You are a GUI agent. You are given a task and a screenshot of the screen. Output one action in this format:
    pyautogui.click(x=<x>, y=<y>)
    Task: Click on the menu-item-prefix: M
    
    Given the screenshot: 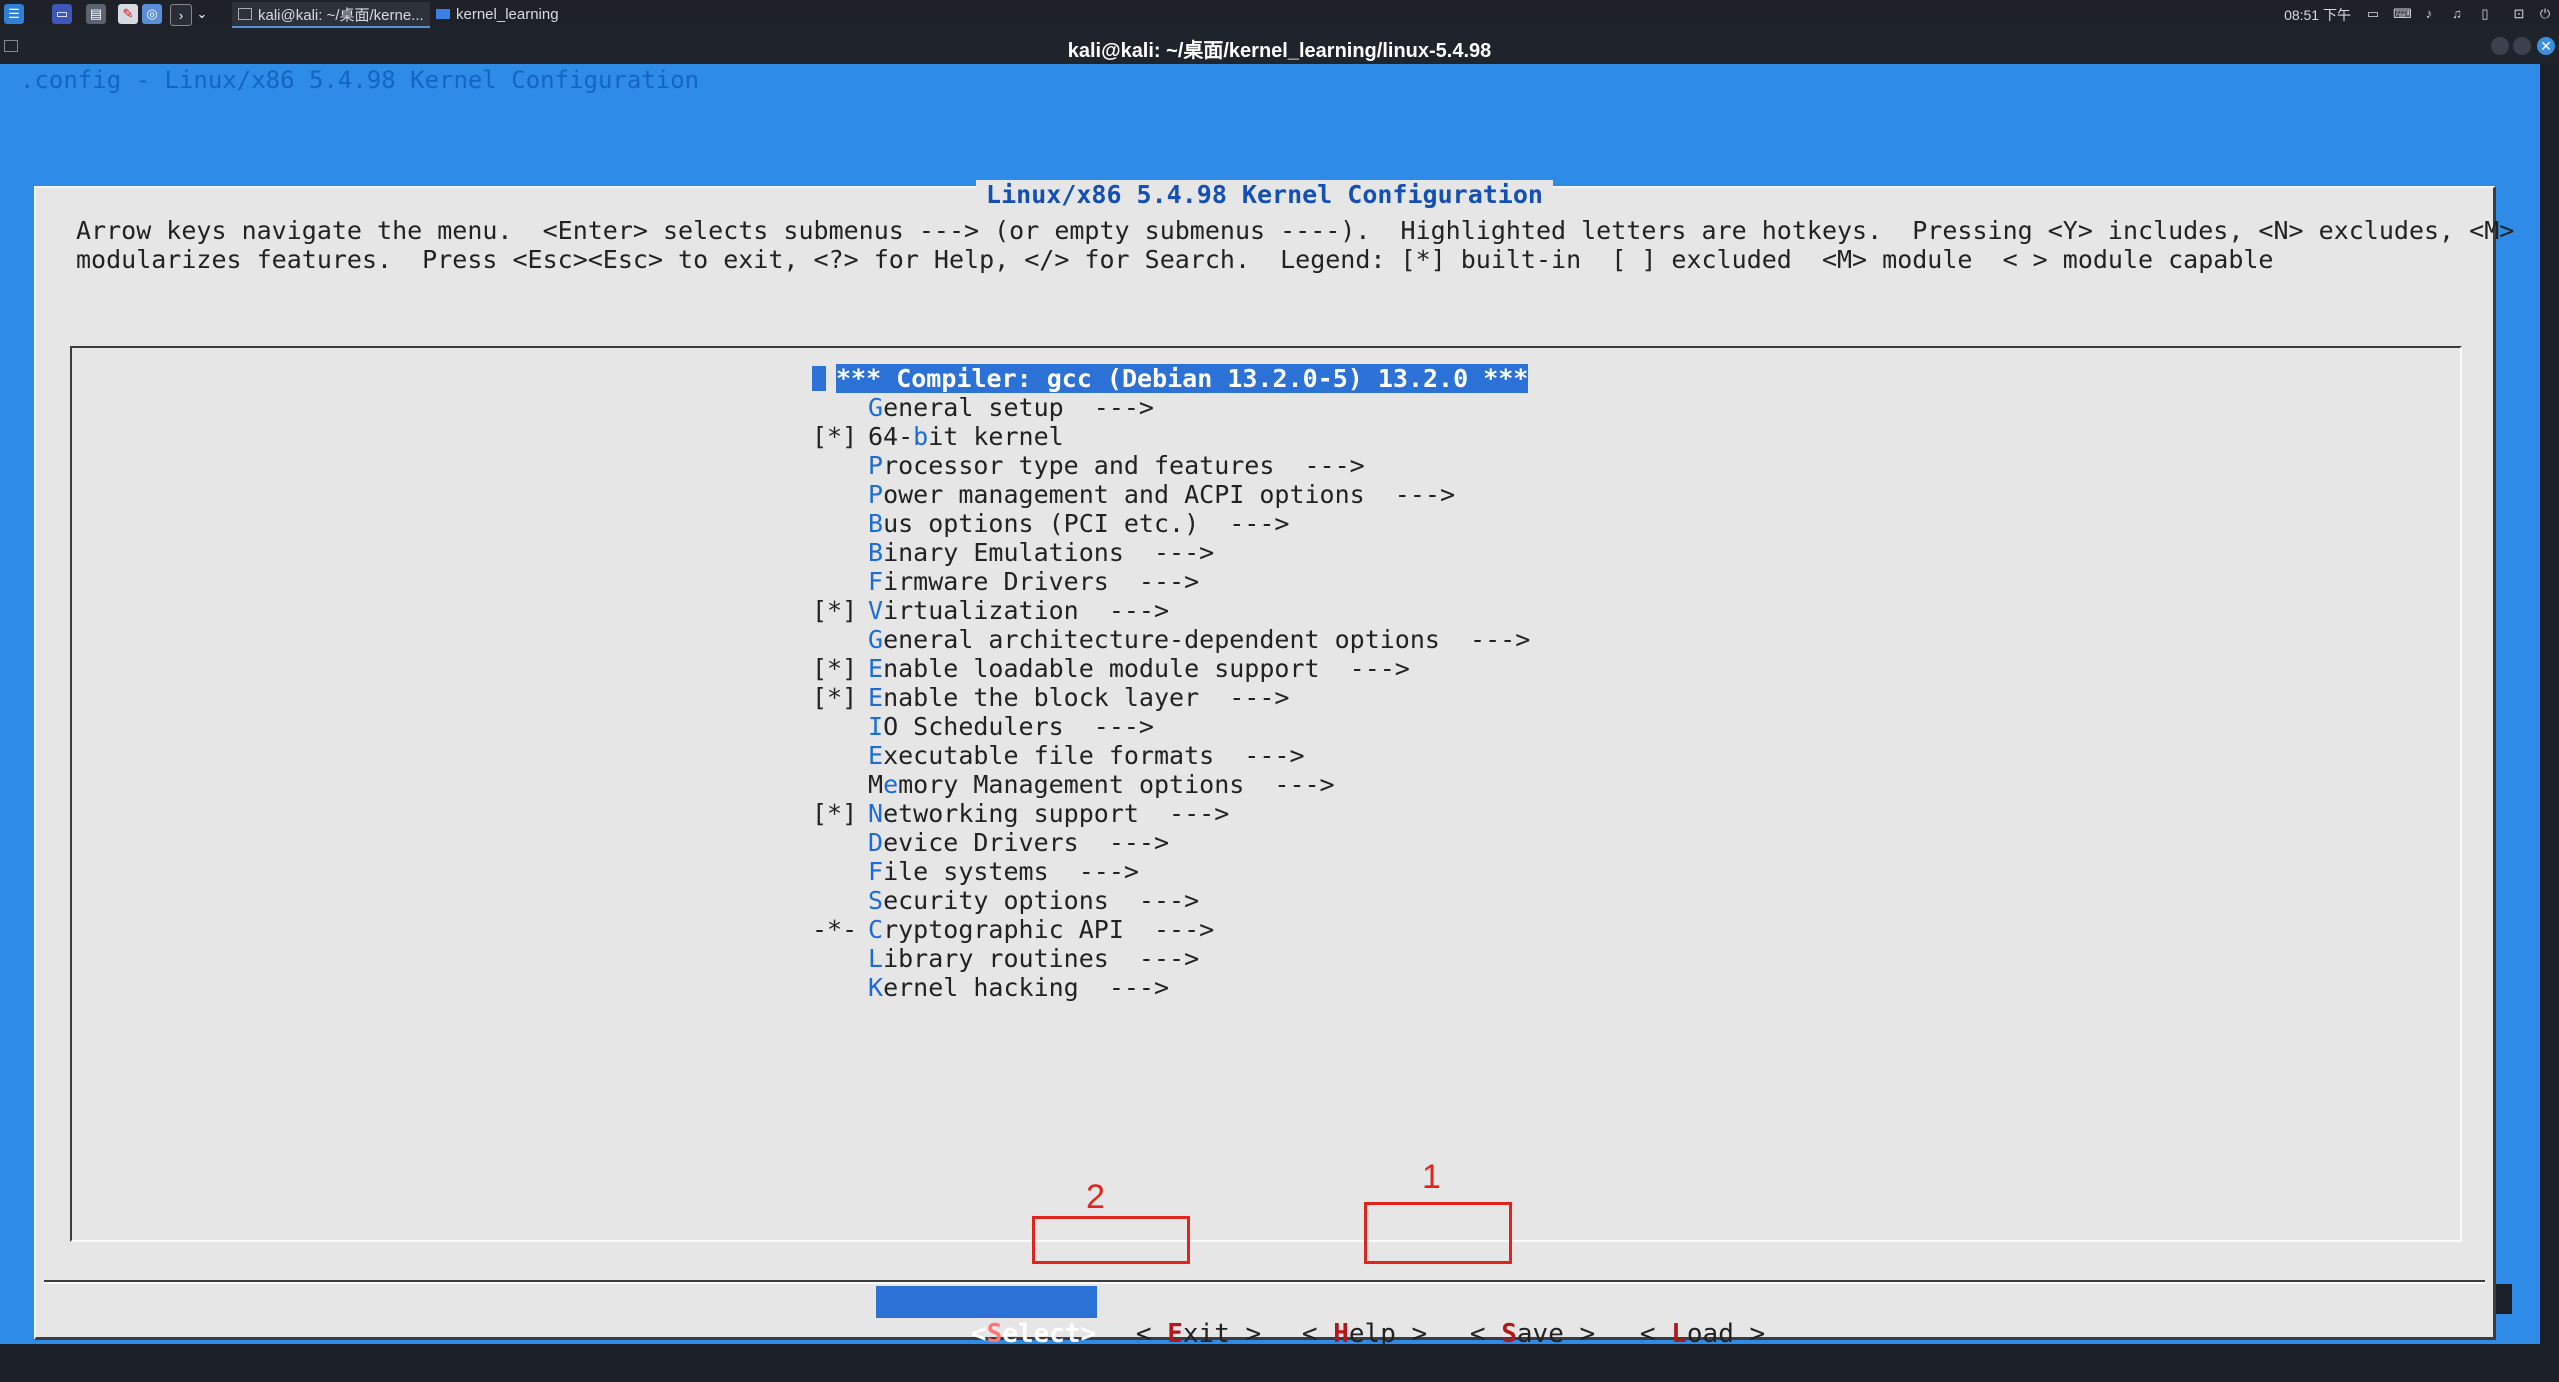 What is the action you would take?
    pyautogui.click(x=876, y=784)
    